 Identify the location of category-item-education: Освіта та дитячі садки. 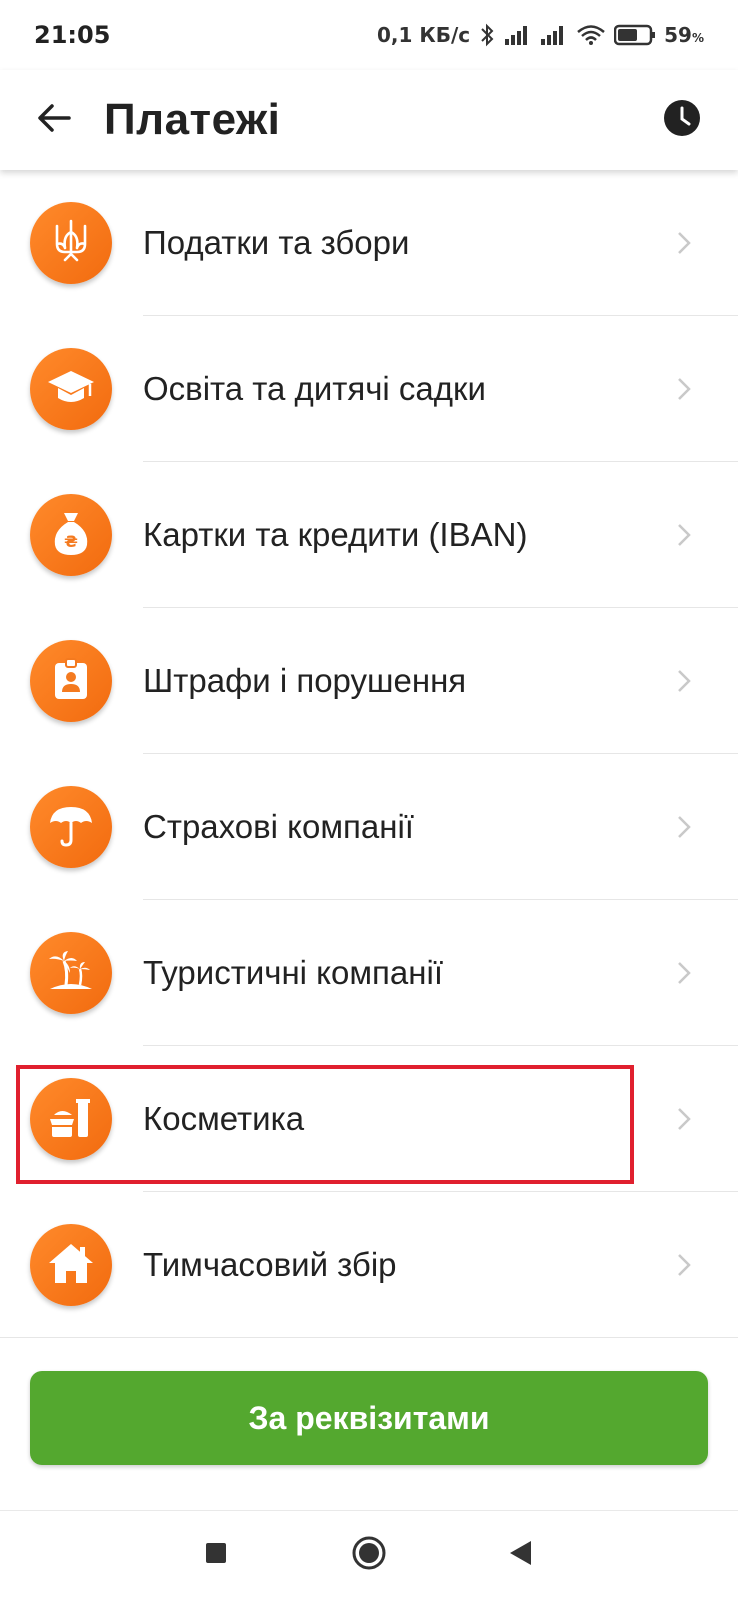
(369, 389).